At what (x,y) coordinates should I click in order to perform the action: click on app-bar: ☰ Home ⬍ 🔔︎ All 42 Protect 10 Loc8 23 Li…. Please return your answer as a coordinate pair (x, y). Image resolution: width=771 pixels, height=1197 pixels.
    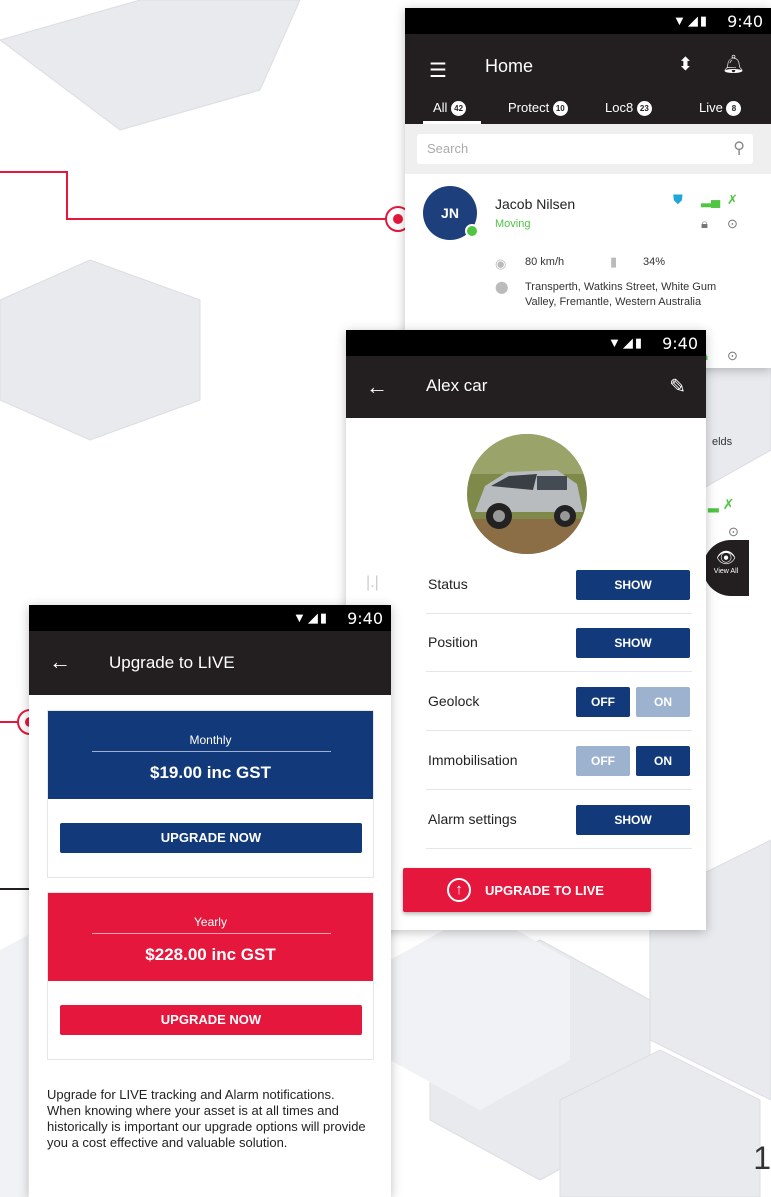
    Looking at the image, I should click on (588, 79).